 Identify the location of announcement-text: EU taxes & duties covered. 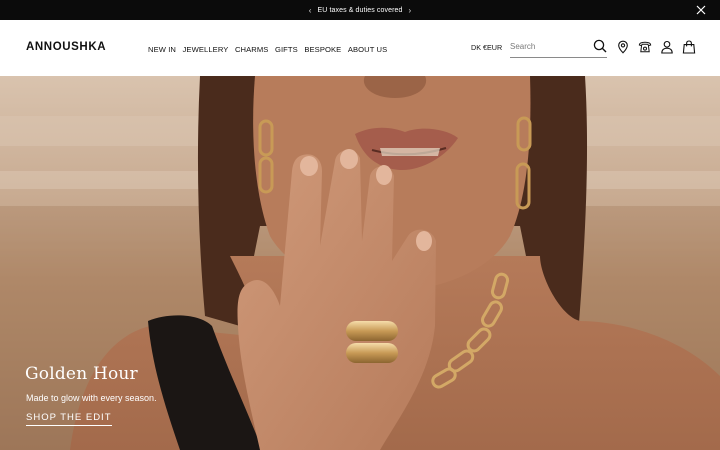
(360, 10).